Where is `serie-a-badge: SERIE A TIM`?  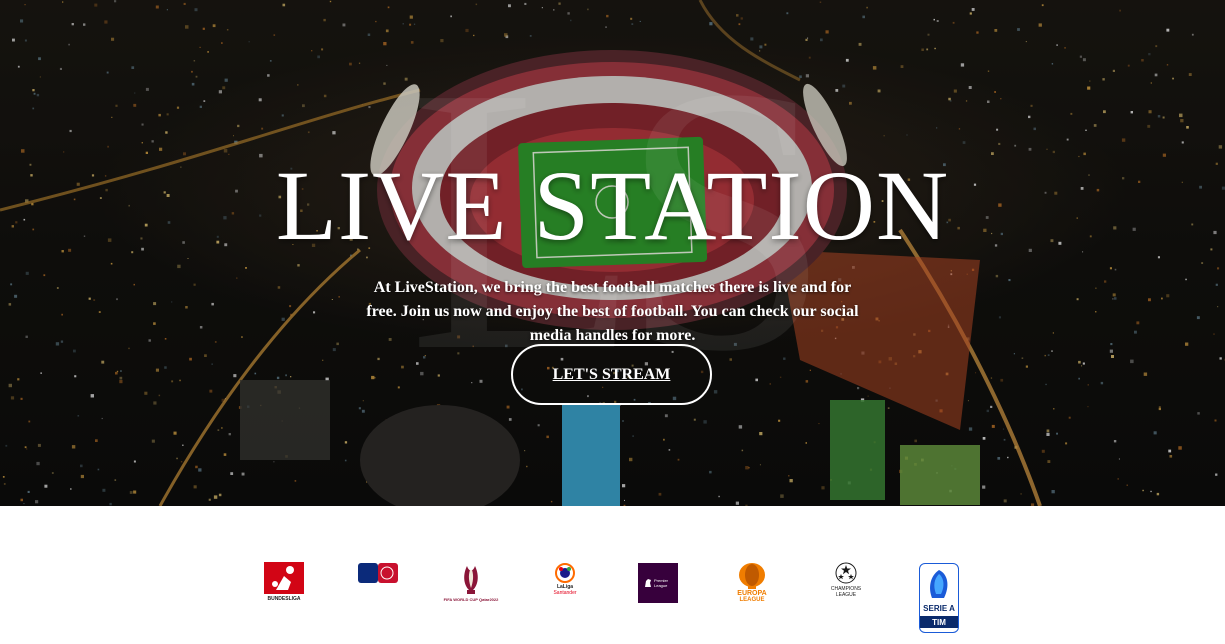 serie-a-badge: SERIE A TIM is located at coordinates (939, 598).